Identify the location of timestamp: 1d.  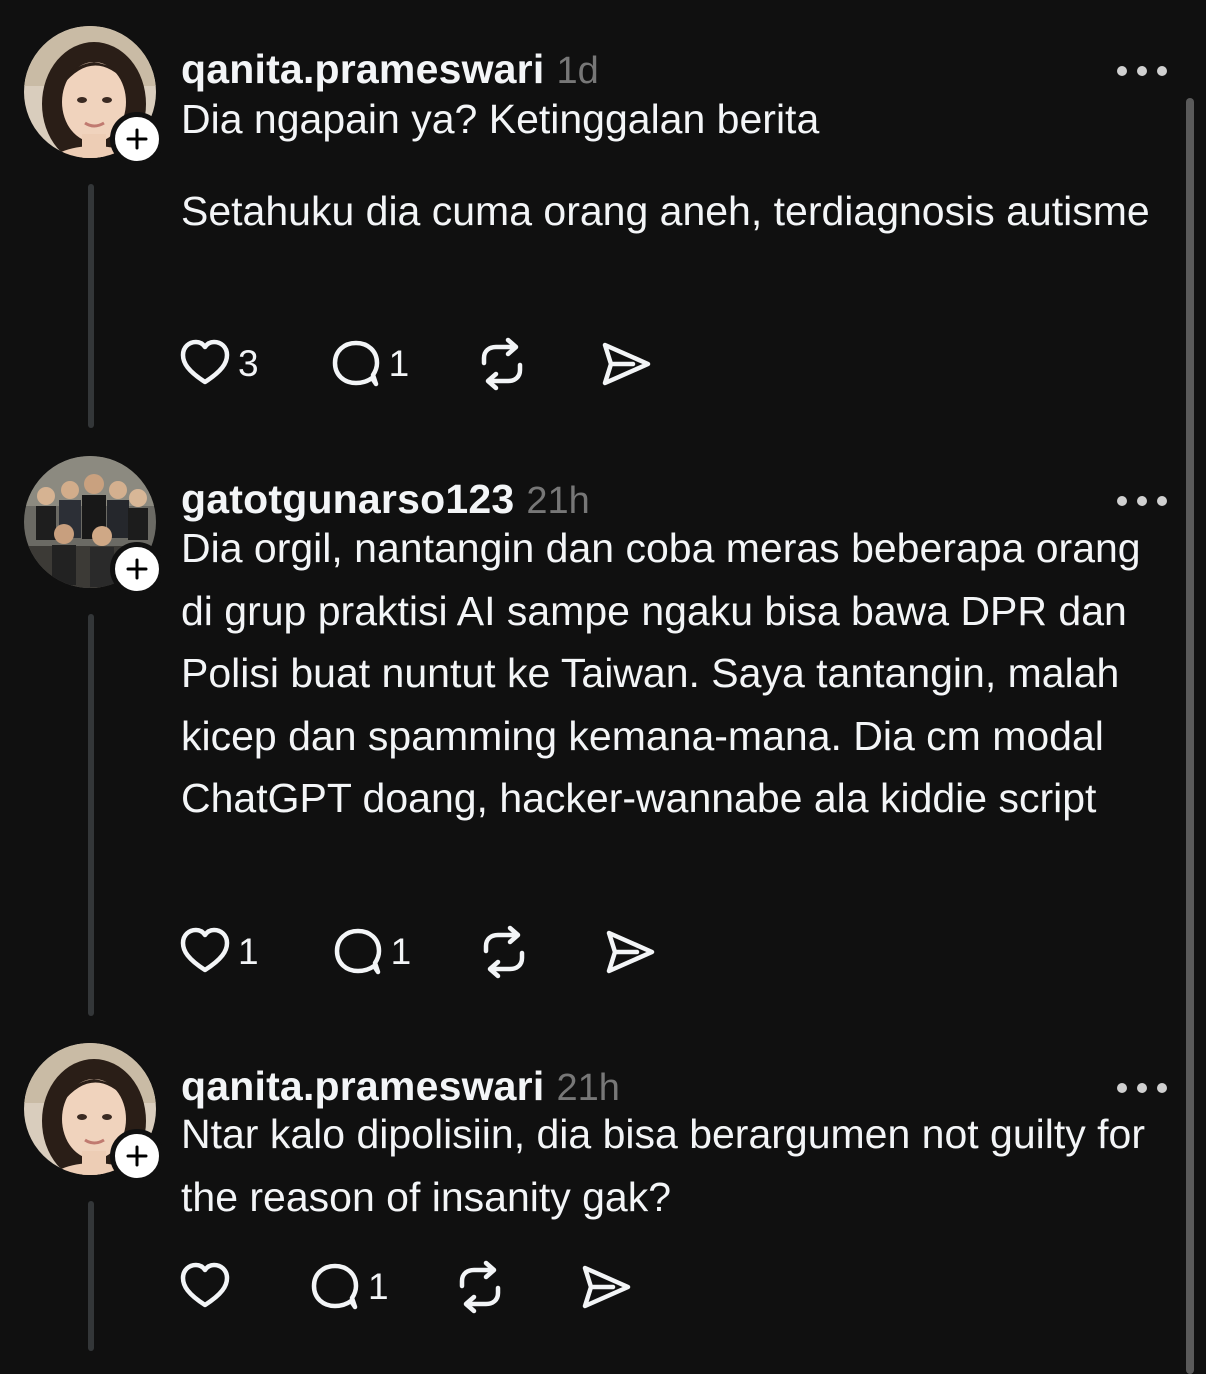
(577, 71).